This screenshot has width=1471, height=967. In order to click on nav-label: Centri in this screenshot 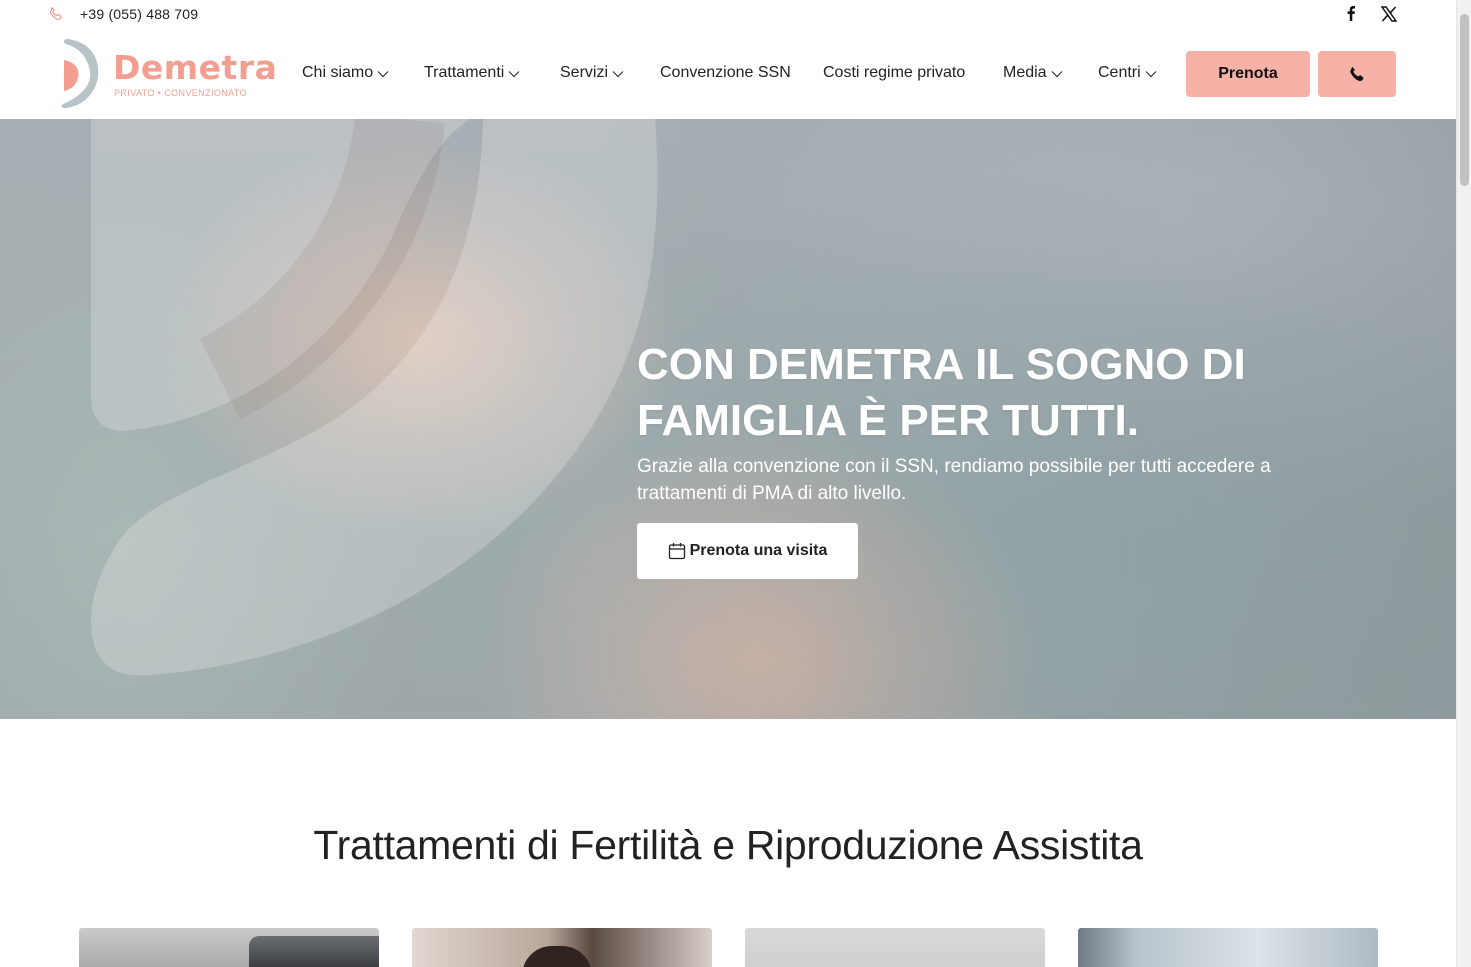, I will do `click(1119, 72)`.